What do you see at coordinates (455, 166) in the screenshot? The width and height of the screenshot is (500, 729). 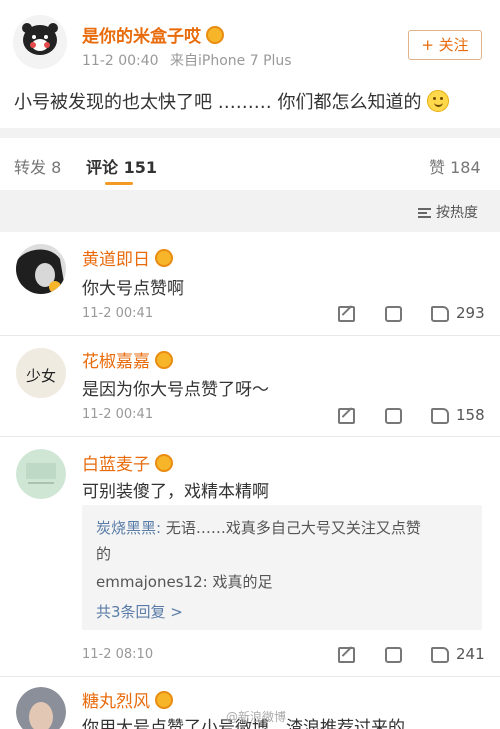 I see `tab-like: 赞 184` at bounding box center [455, 166].